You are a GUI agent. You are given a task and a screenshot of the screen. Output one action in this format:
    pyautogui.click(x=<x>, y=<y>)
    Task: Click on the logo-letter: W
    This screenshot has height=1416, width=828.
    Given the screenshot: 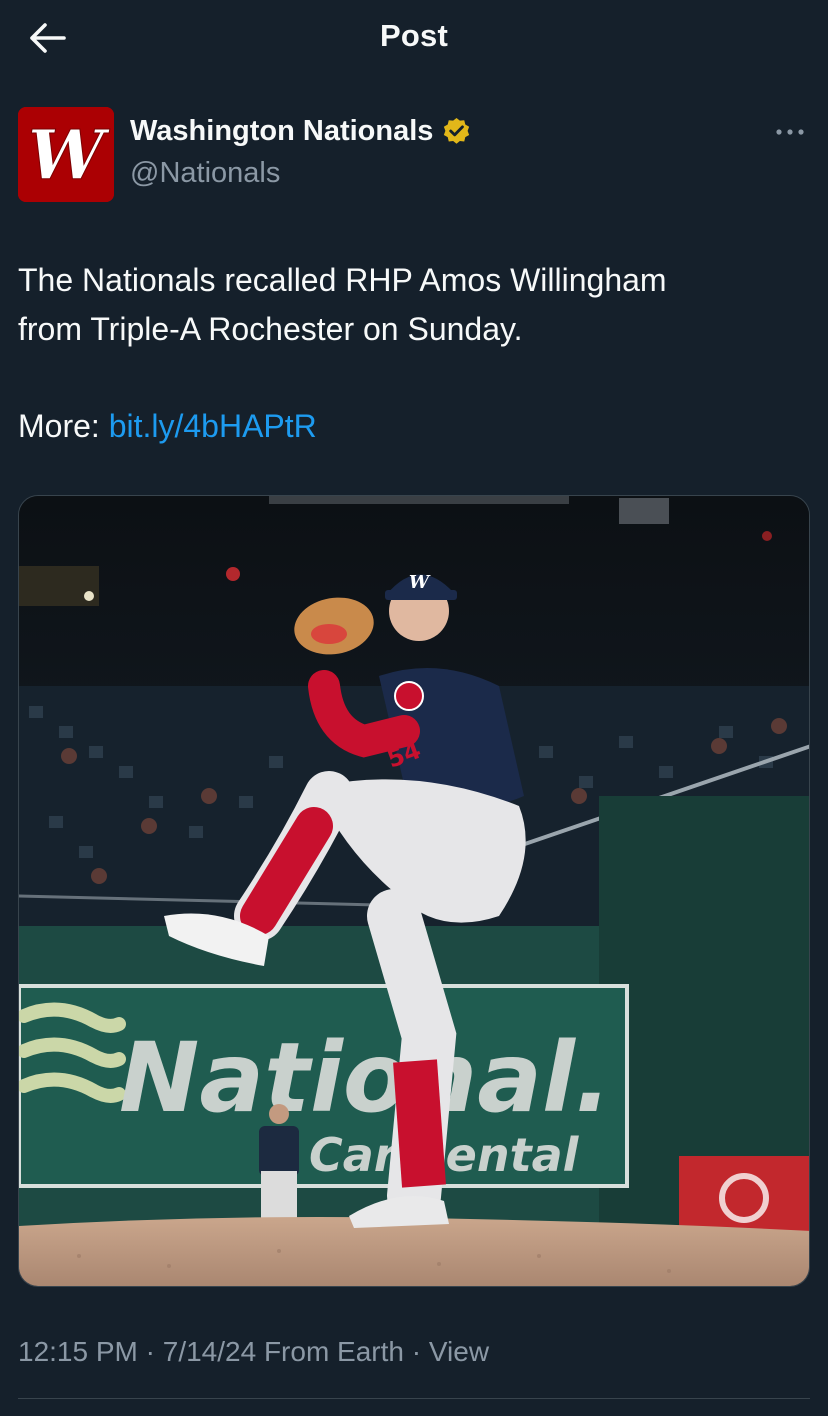 What is the action you would take?
    pyautogui.click(x=69, y=156)
    